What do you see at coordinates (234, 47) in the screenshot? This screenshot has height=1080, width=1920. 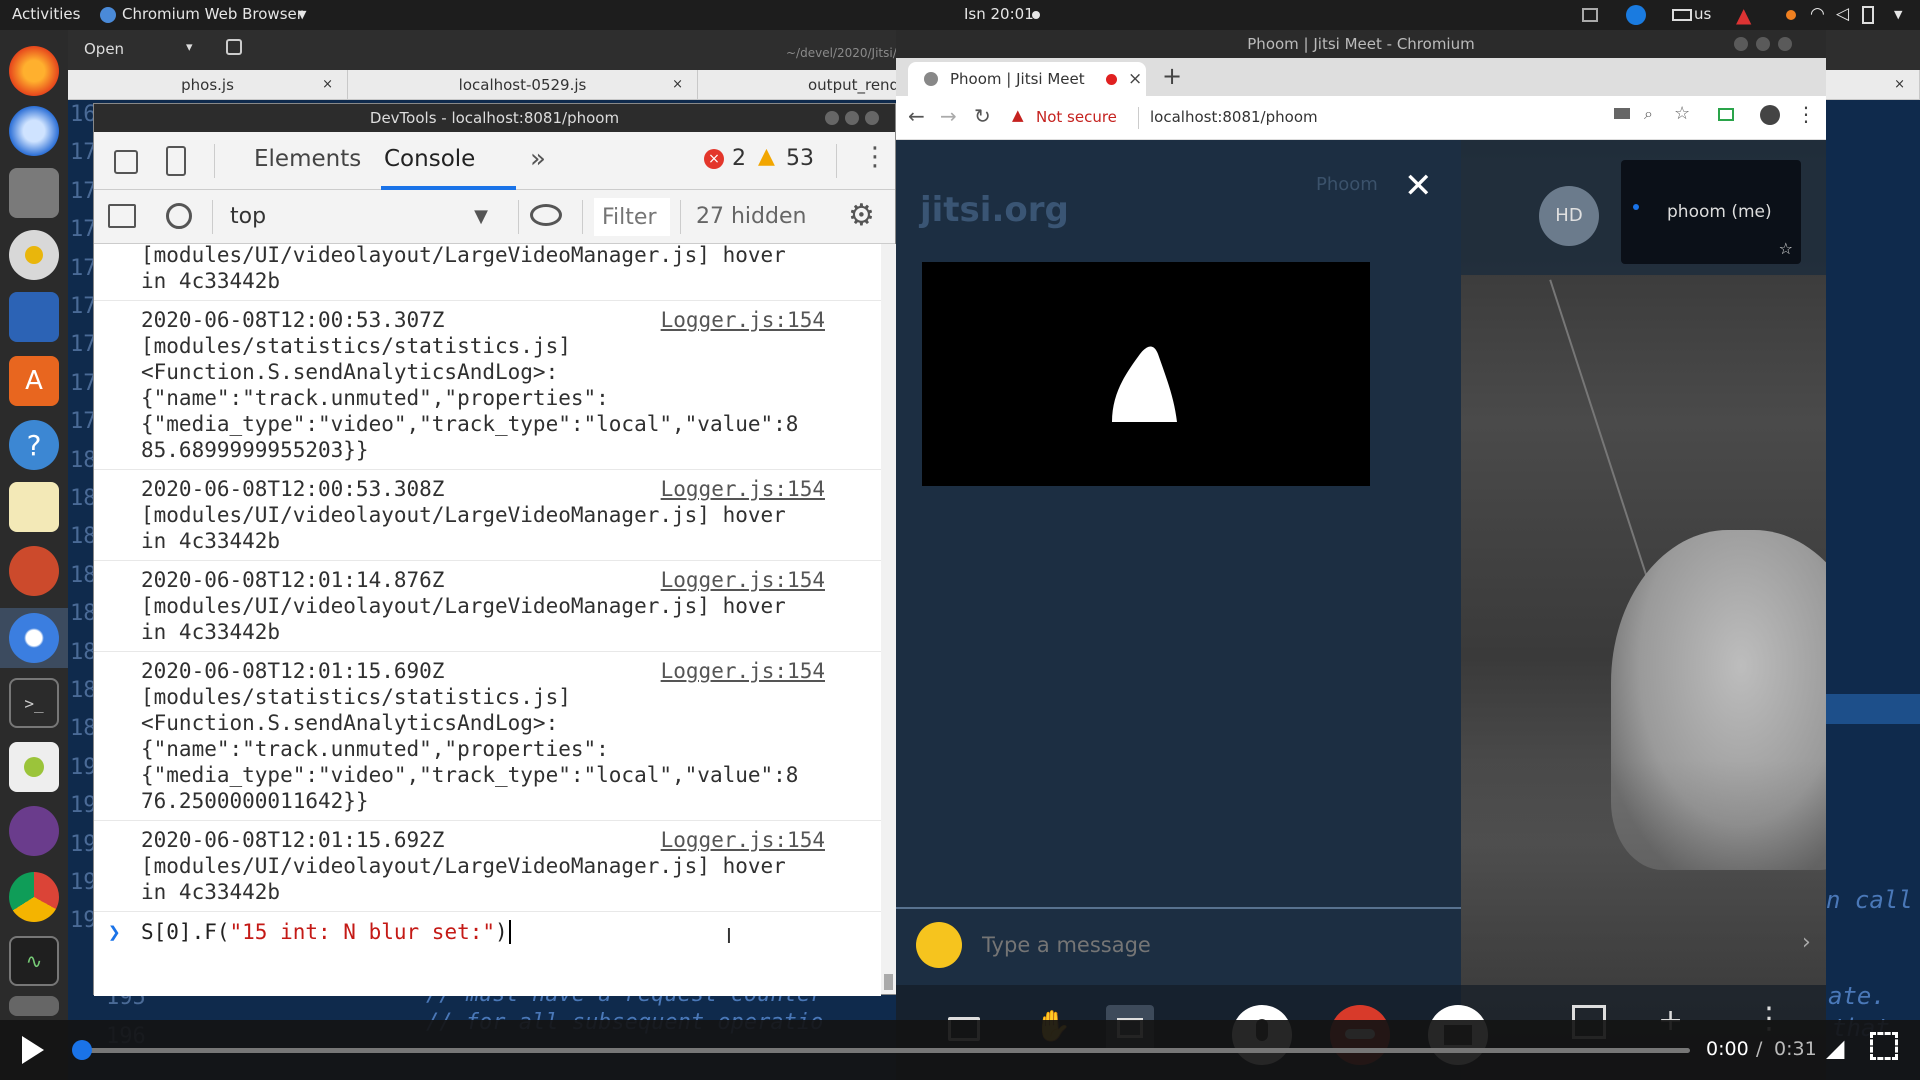 I see `new-document-icon` at bounding box center [234, 47].